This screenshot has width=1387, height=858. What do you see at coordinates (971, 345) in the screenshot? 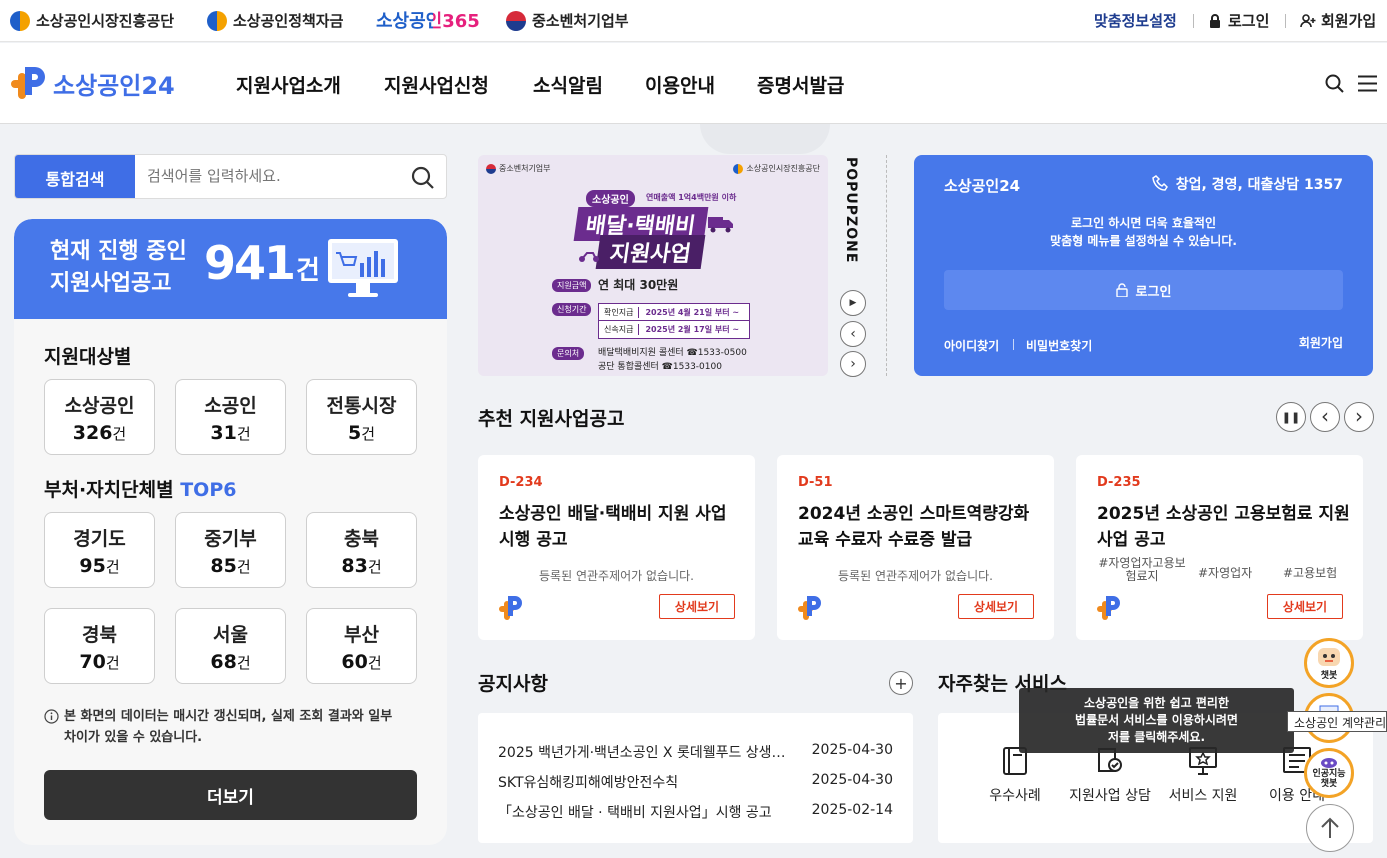
I see `find-id-link: 아이디찾기` at bounding box center [971, 345].